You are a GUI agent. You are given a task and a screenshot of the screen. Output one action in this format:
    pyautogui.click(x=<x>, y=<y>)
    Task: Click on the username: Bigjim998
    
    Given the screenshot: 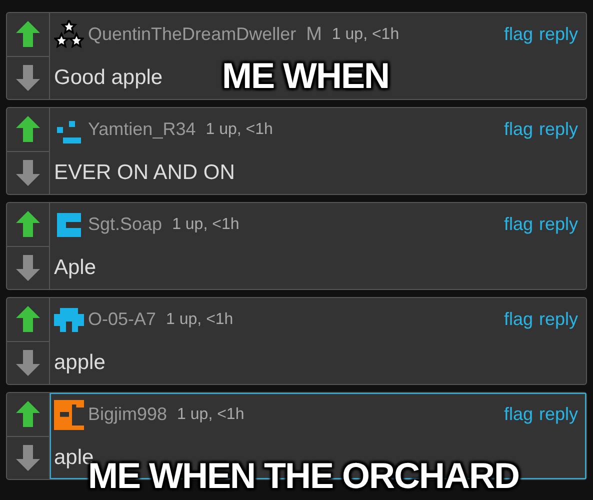 What is the action you would take?
    pyautogui.click(x=128, y=414)
    